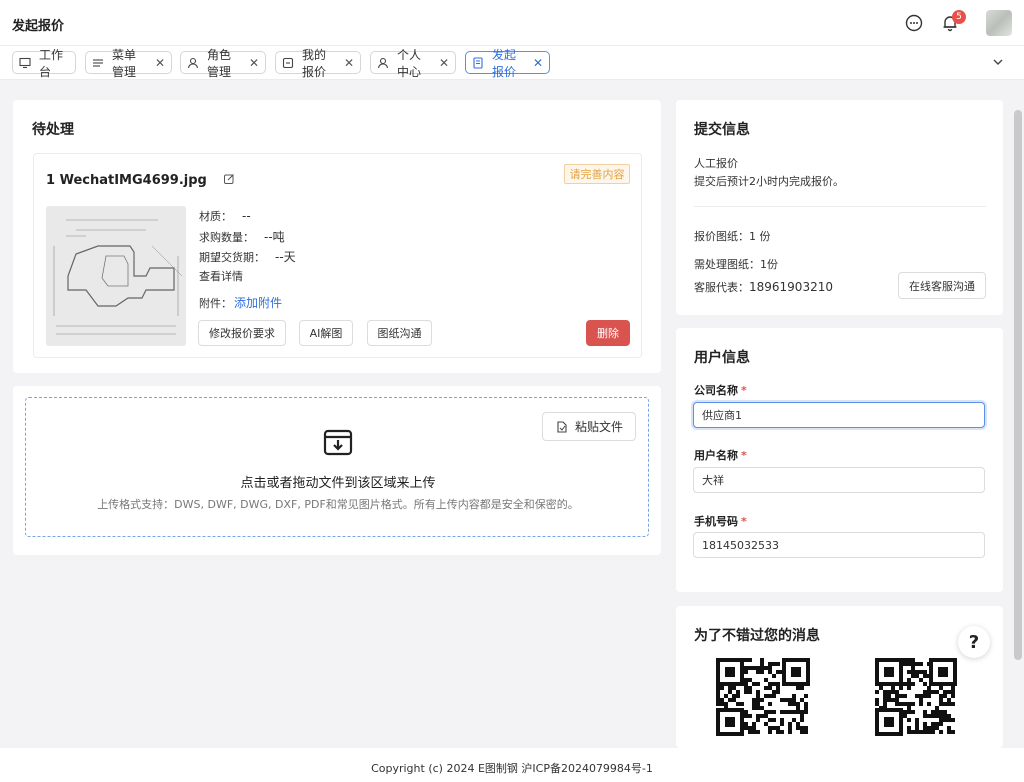  Describe the element at coordinates (791, 287) in the screenshot. I see `service-rep-phone: 18961903210` at that location.